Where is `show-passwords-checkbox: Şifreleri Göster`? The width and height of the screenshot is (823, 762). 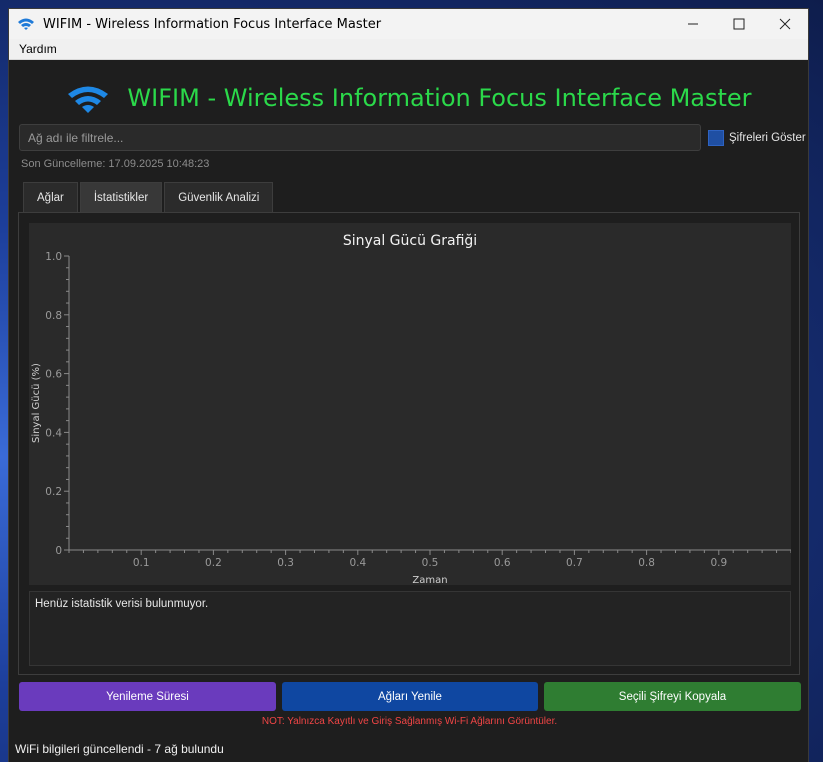
show-passwords-checkbox: Şifreleri Göster is located at coordinates (757, 138).